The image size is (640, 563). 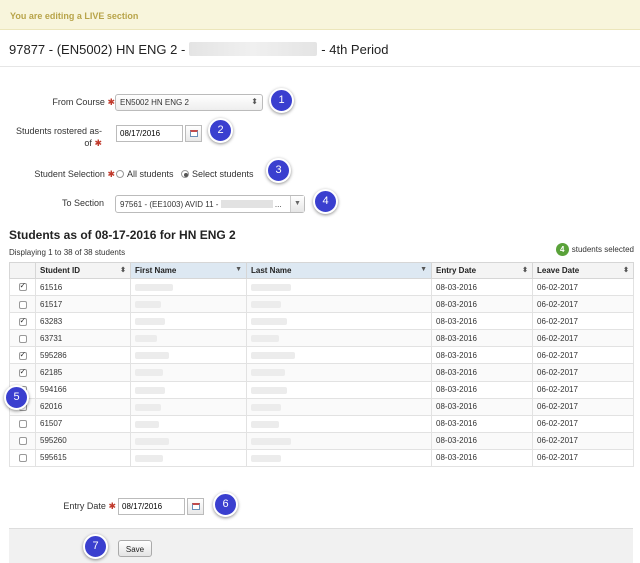 What do you see at coordinates (246, 204) in the screenshot?
I see `redacted-section-teacher` at bounding box center [246, 204].